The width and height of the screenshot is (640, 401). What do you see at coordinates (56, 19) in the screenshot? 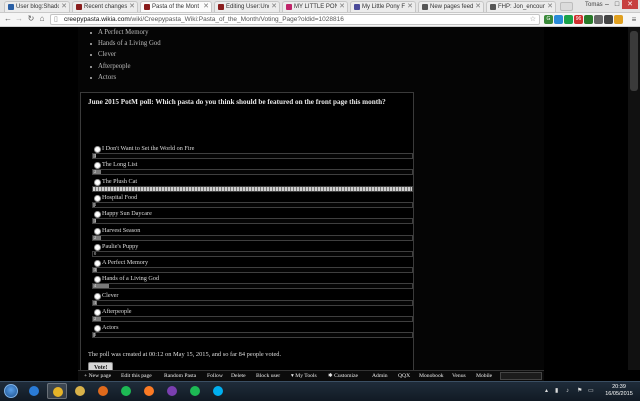
I see `page-info-icon: ▯` at bounding box center [56, 19].